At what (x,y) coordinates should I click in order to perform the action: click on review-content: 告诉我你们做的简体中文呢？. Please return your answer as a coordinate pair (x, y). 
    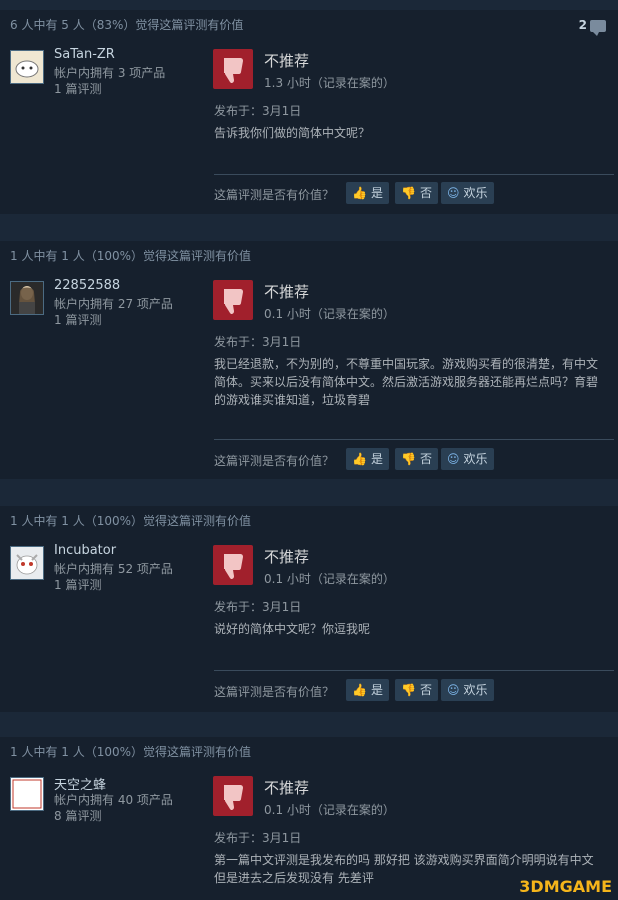
    Looking at the image, I should click on (292, 133).